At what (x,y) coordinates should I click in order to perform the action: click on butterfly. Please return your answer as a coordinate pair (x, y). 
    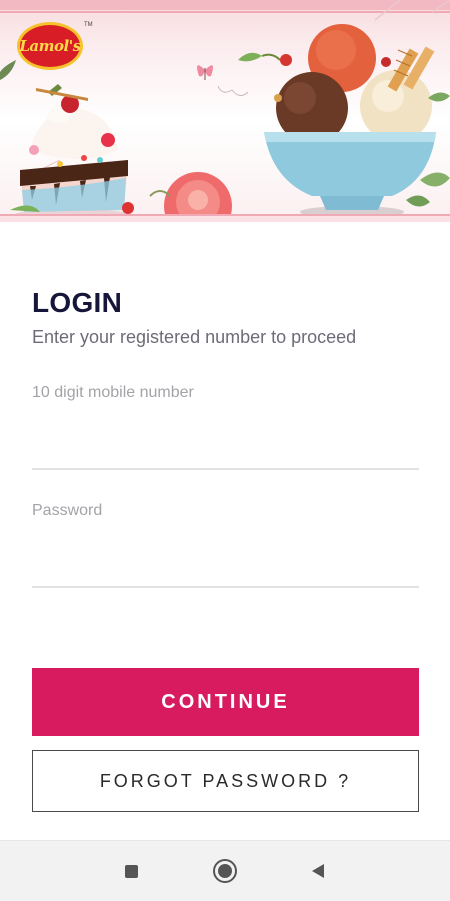
    Looking at the image, I should click on (205, 72).